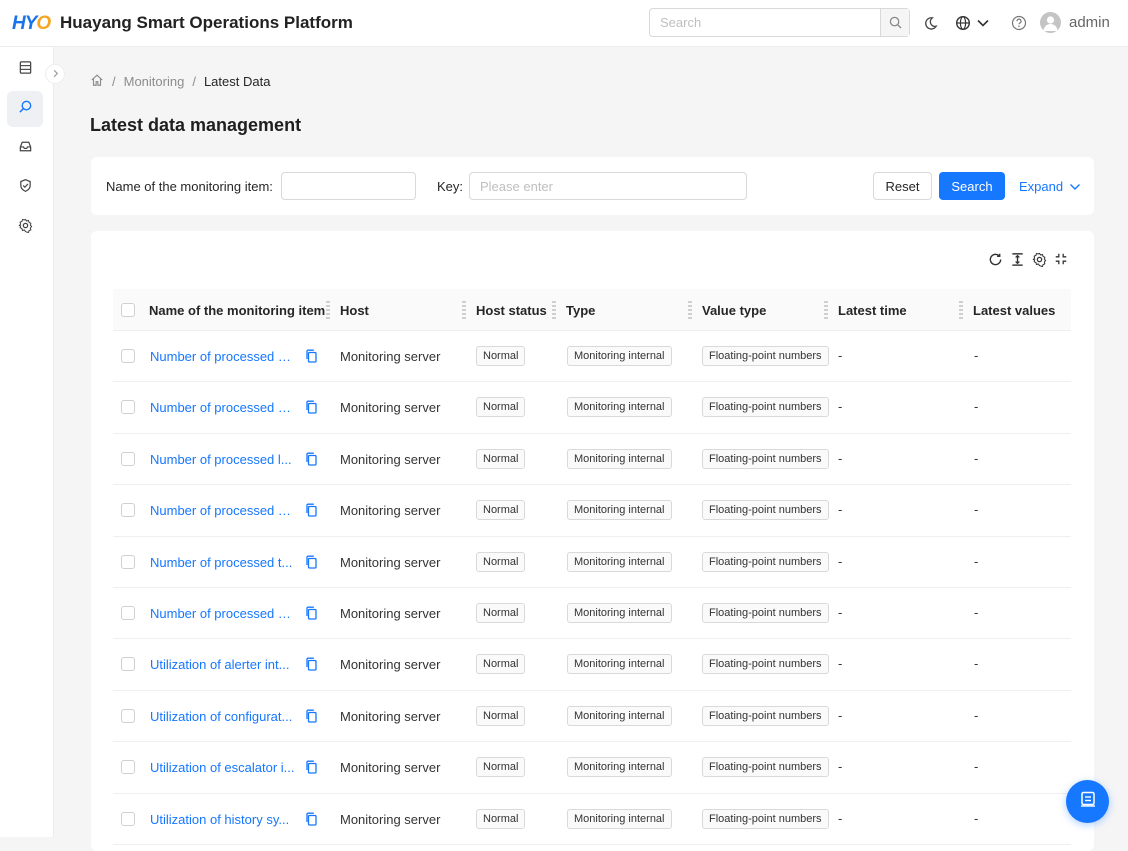 The image size is (1128, 851). I want to click on sidebar-item-inbox, so click(25, 149).